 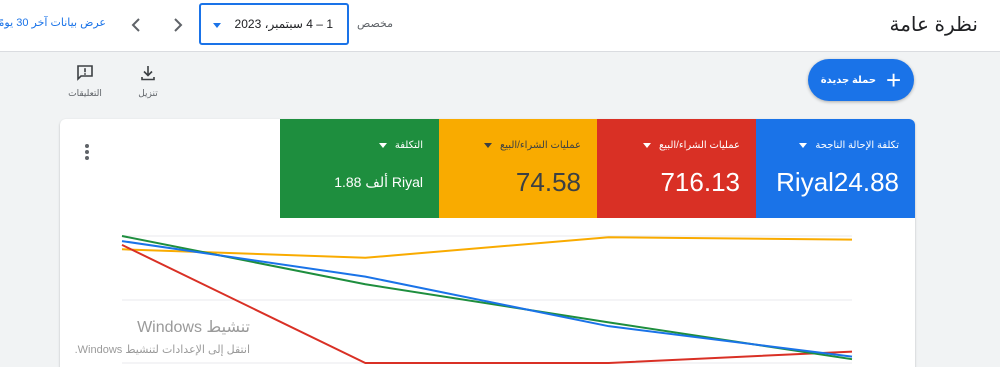 I want to click on download-icon, so click(x=148, y=73).